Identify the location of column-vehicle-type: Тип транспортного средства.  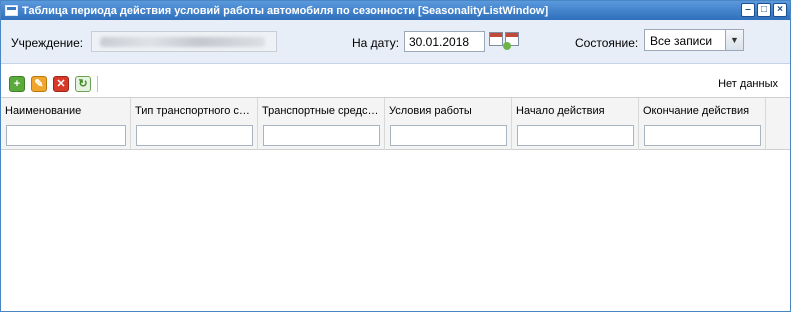
(194, 124).